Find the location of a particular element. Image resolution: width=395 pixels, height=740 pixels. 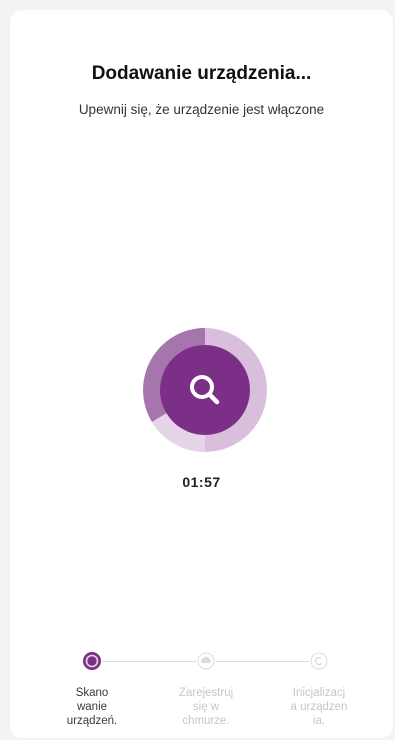

step-3-indicator is located at coordinates (319, 661).